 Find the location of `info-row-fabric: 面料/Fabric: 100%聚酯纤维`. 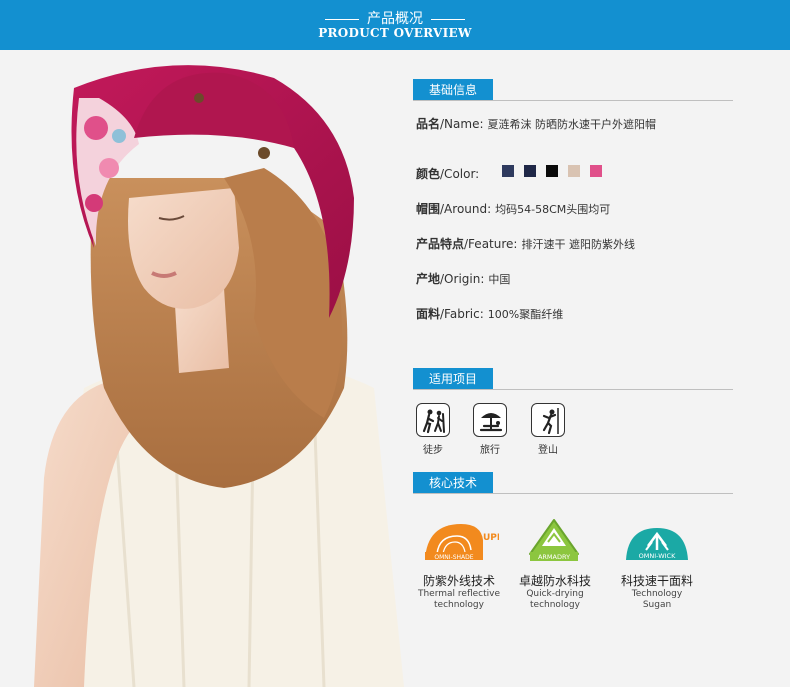

info-row-fabric: 面料/Fabric: 100%聚酯纤维 is located at coordinates (489, 313).